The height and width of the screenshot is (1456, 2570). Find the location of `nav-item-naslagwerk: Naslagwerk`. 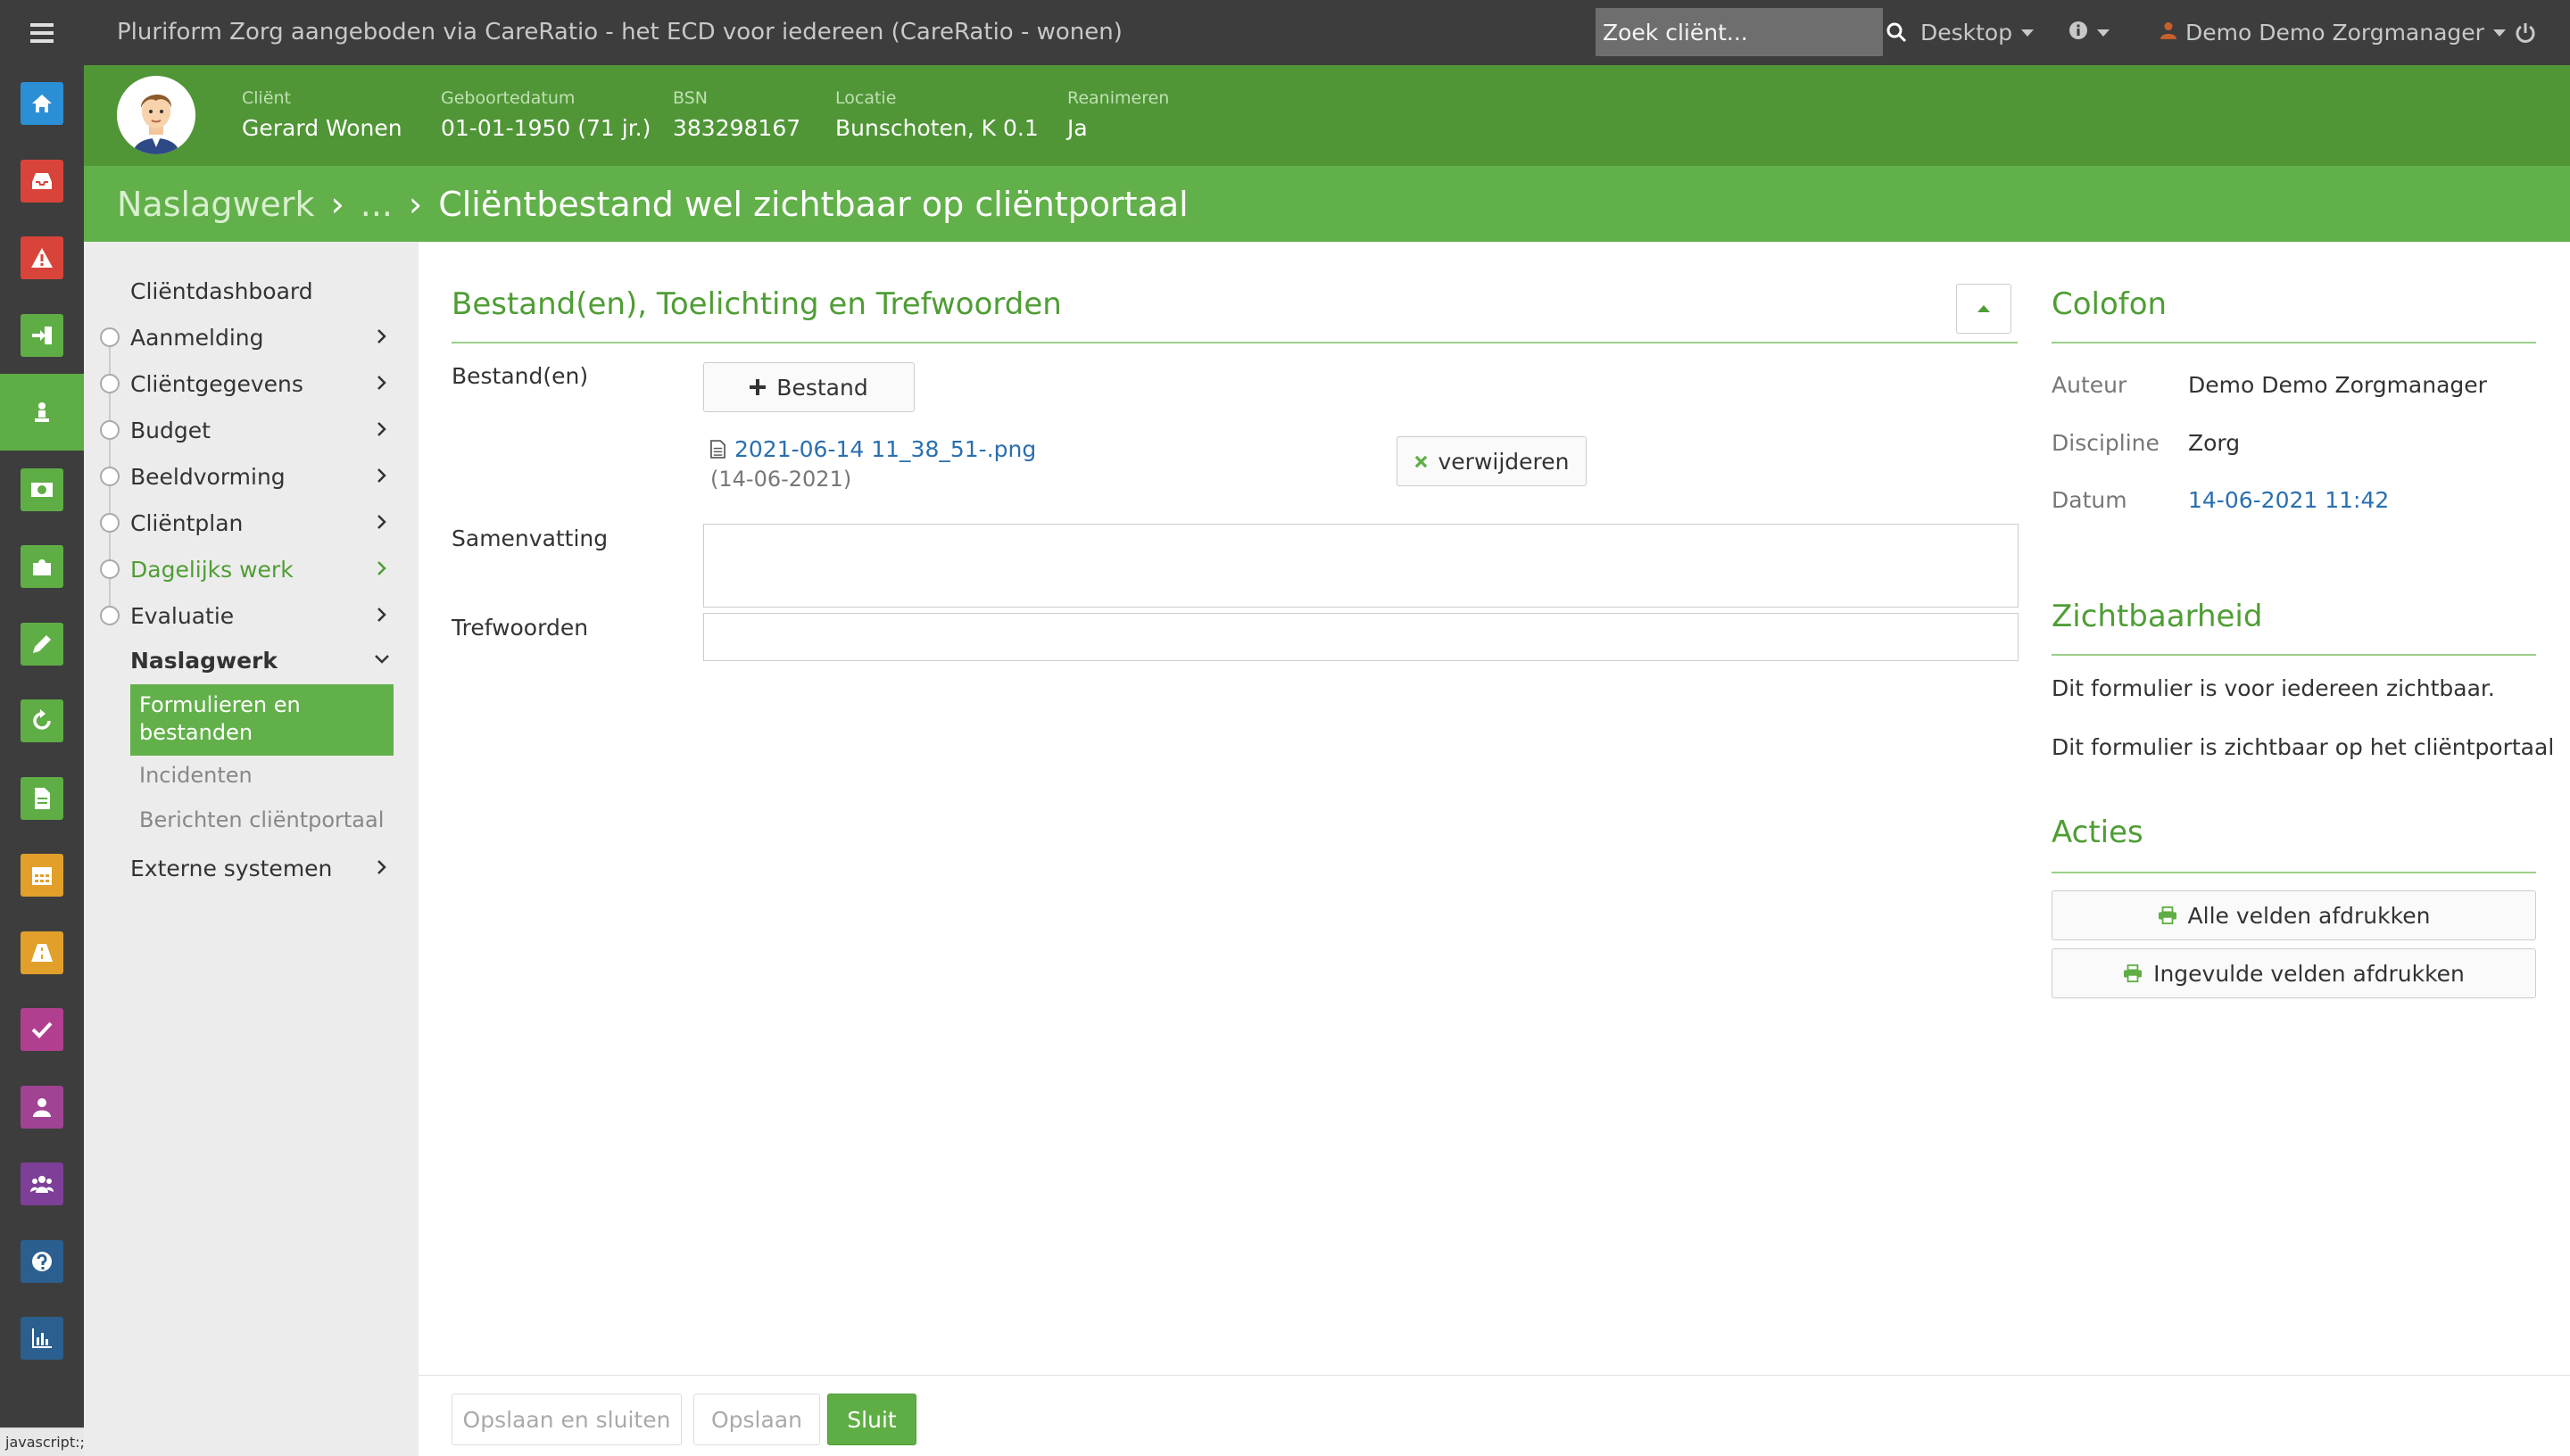

nav-item-naslagwerk: Naslagwerk is located at coordinates (252, 660).